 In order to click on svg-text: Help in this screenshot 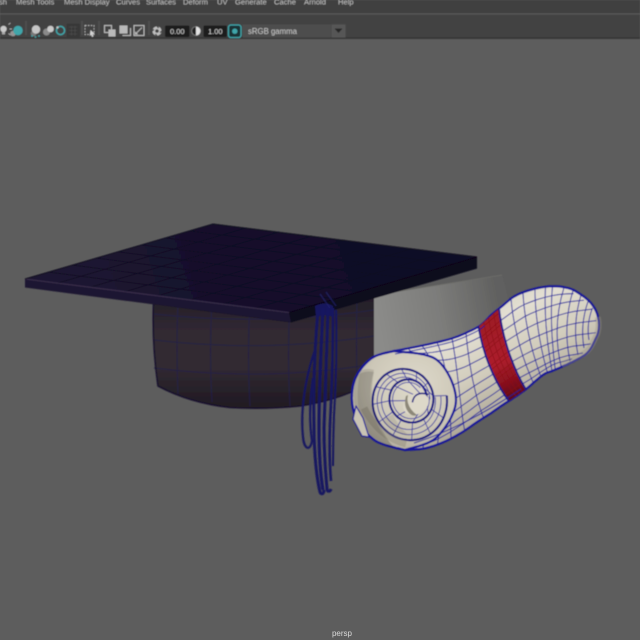, I will do `click(346, 3)`.